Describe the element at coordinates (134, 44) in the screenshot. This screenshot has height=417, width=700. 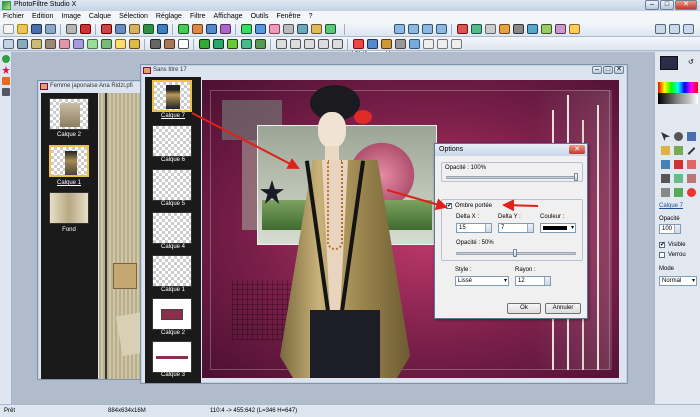
I see `gamma-minus-icon` at that location.